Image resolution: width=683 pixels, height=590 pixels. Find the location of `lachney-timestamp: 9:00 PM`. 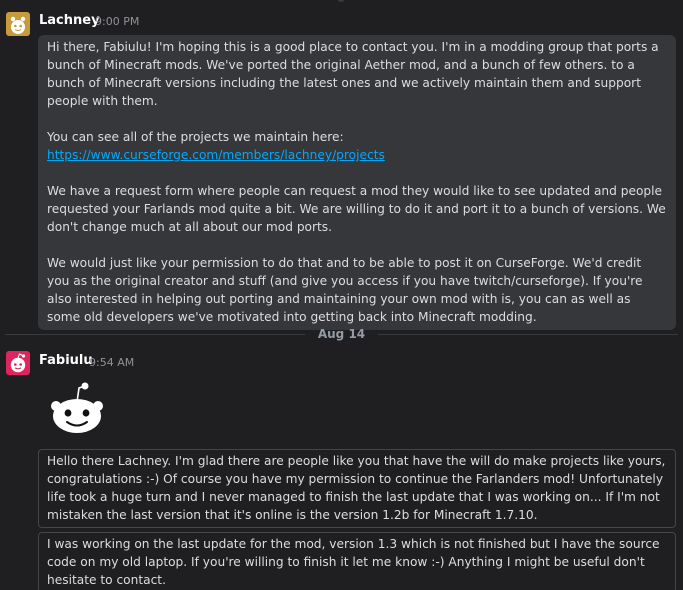

lachney-timestamp: 9:00 PM is located at coordinates (117, 21).